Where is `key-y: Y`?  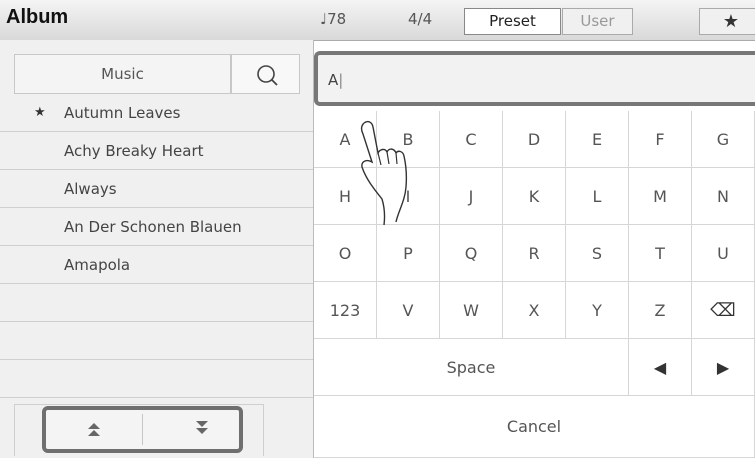 key-y: Y is located at coordinates (597, 310).